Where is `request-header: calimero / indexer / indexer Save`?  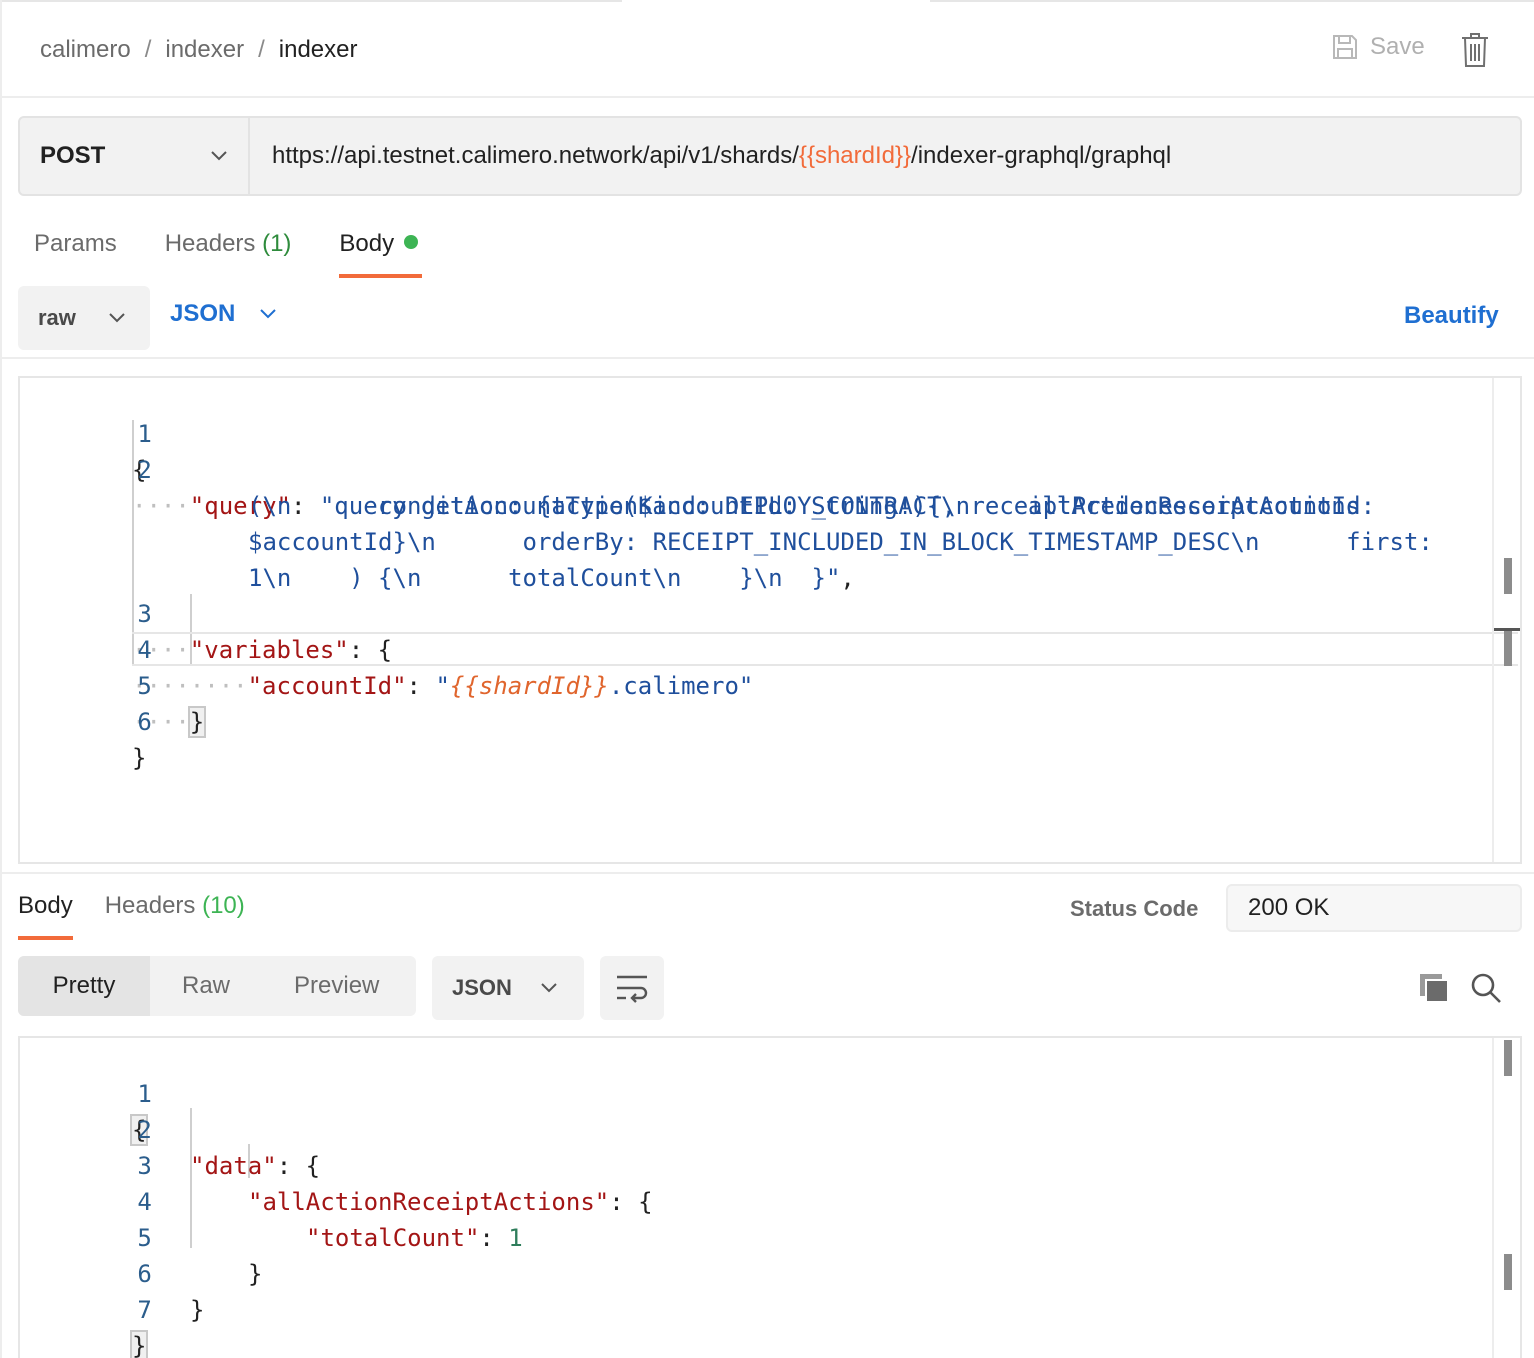
request-header: calimero / indexer / indexer Save is located at coordinates (768, 50).